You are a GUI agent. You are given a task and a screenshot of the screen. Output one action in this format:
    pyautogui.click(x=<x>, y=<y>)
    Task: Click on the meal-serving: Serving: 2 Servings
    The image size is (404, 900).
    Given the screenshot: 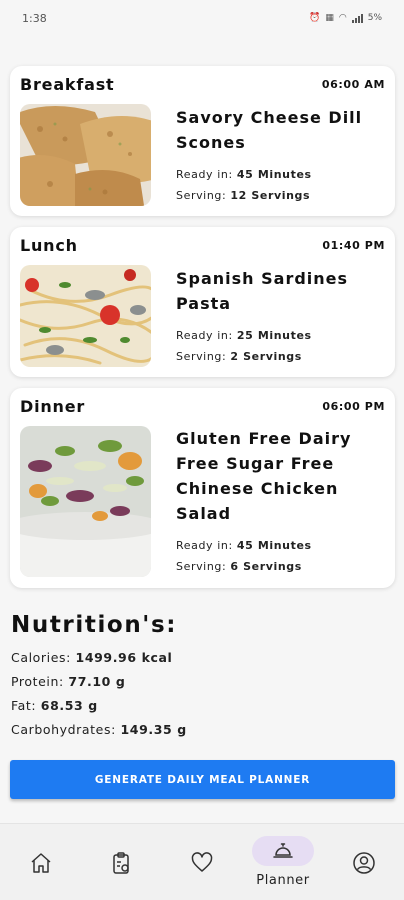 What is the action you would take?
    pyautogui.click(x=280, y=356)
    